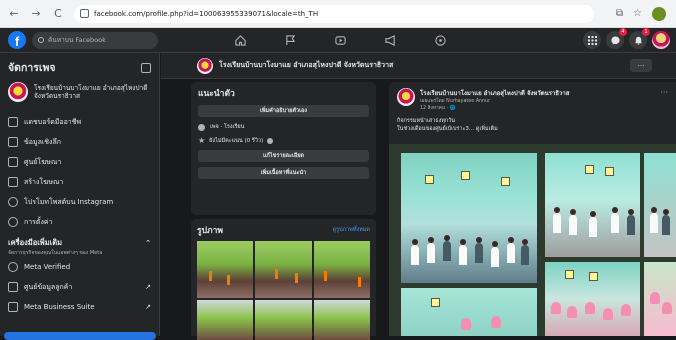 The width and height of the screenshot is (676, 340). Describe the element at coordinates (641, 65) in the screenshot. I see `more-options-button: ···` at that location.